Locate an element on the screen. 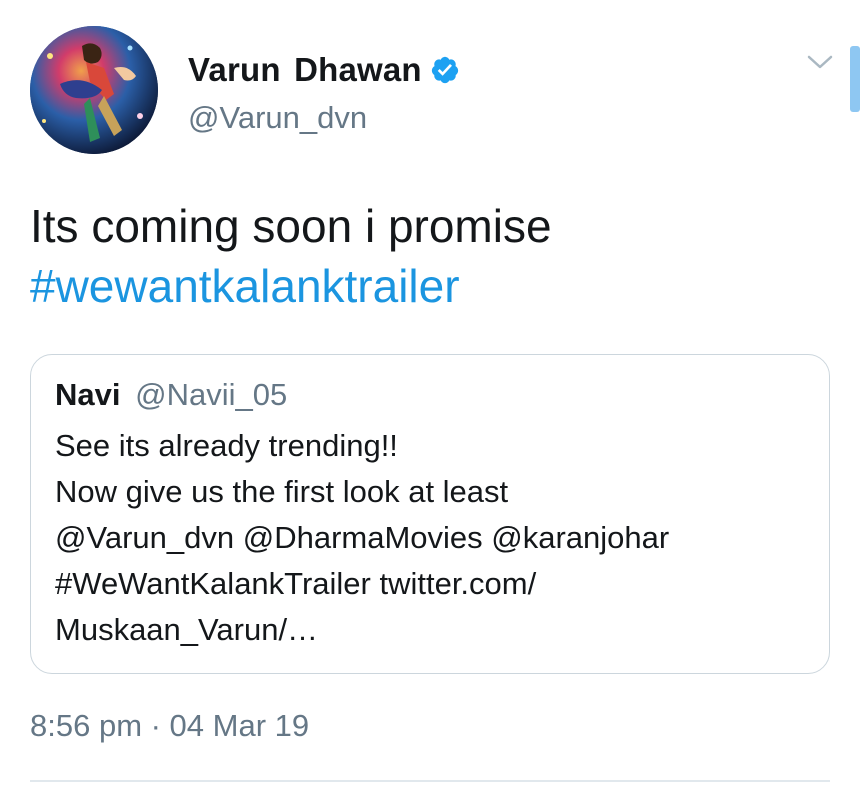 The height and width of the screenshot is (800, 860). tweet-timestamp: 8:56 pm · 04 Mar 19 is located at coordinates (169, 726).